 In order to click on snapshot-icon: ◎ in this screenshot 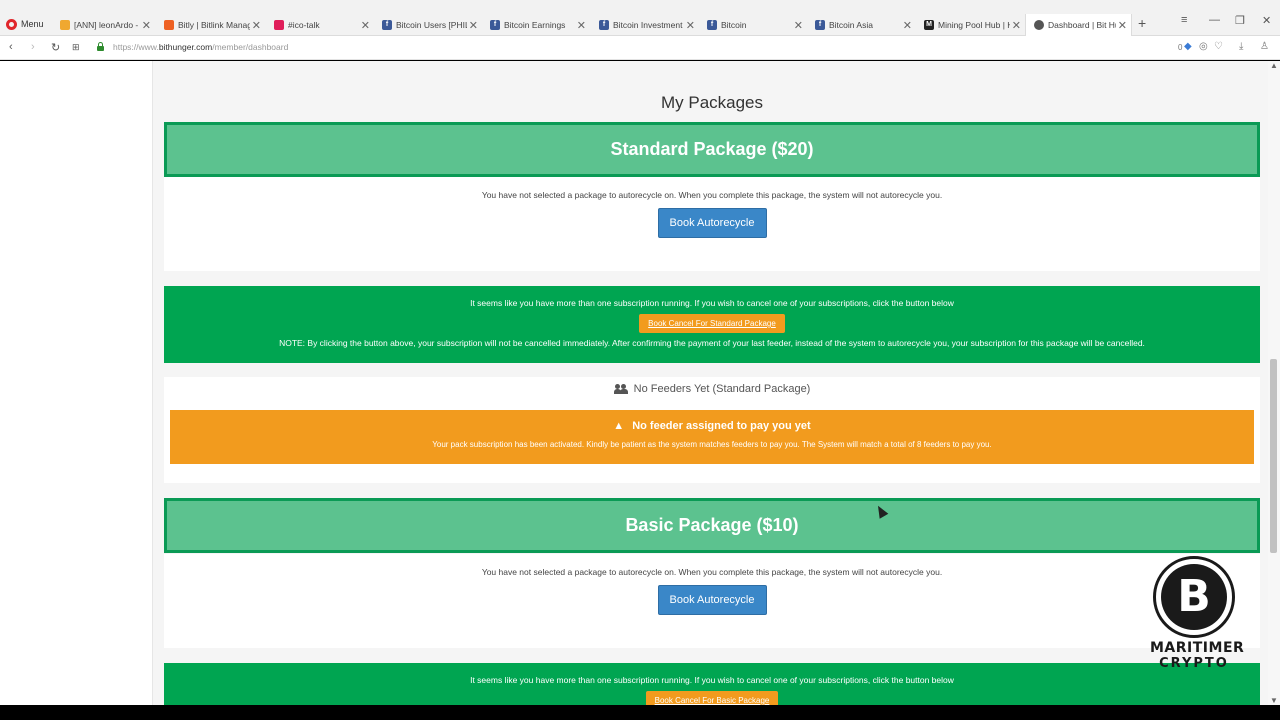, I will do `click(1203, 46)`.